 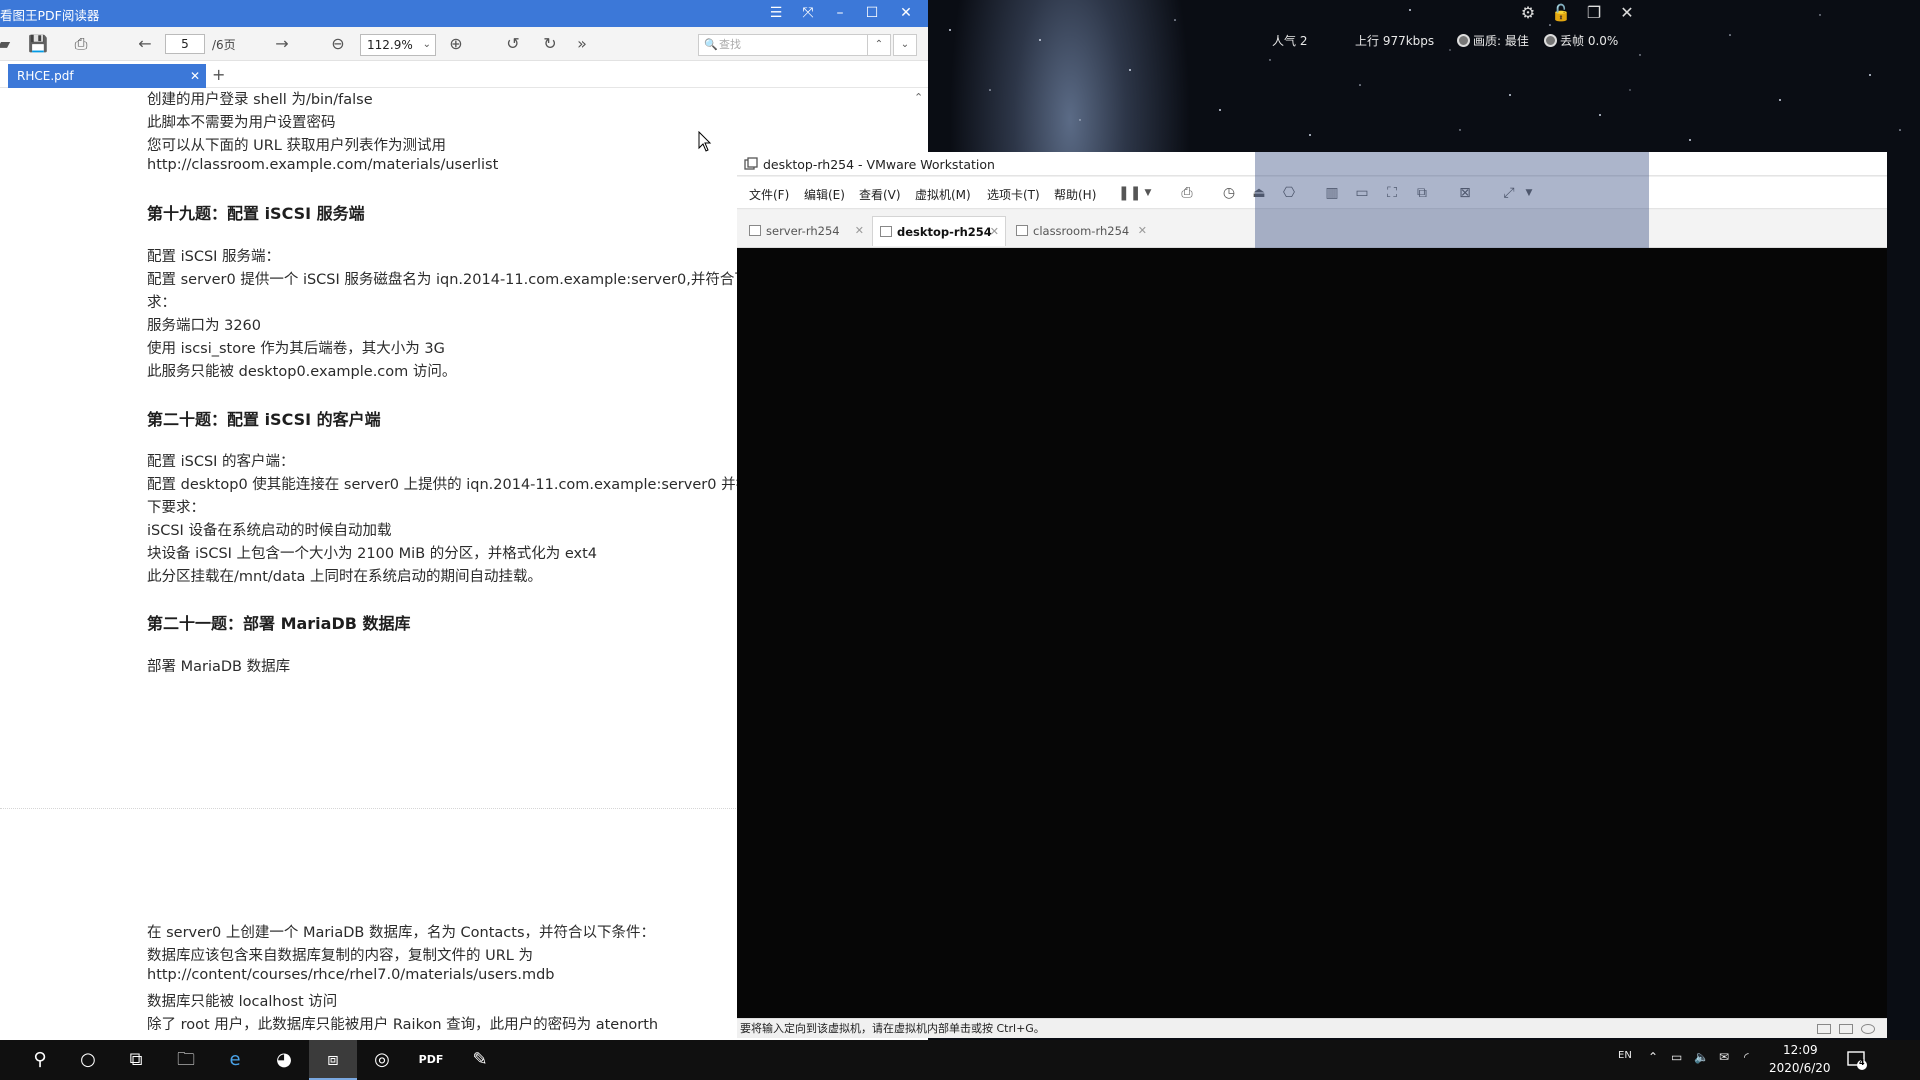 What do you see at coordinates (824, 194) in the screenshot?
I see `menu-edit: 编辑(E)` at bounding box center [824, 194].